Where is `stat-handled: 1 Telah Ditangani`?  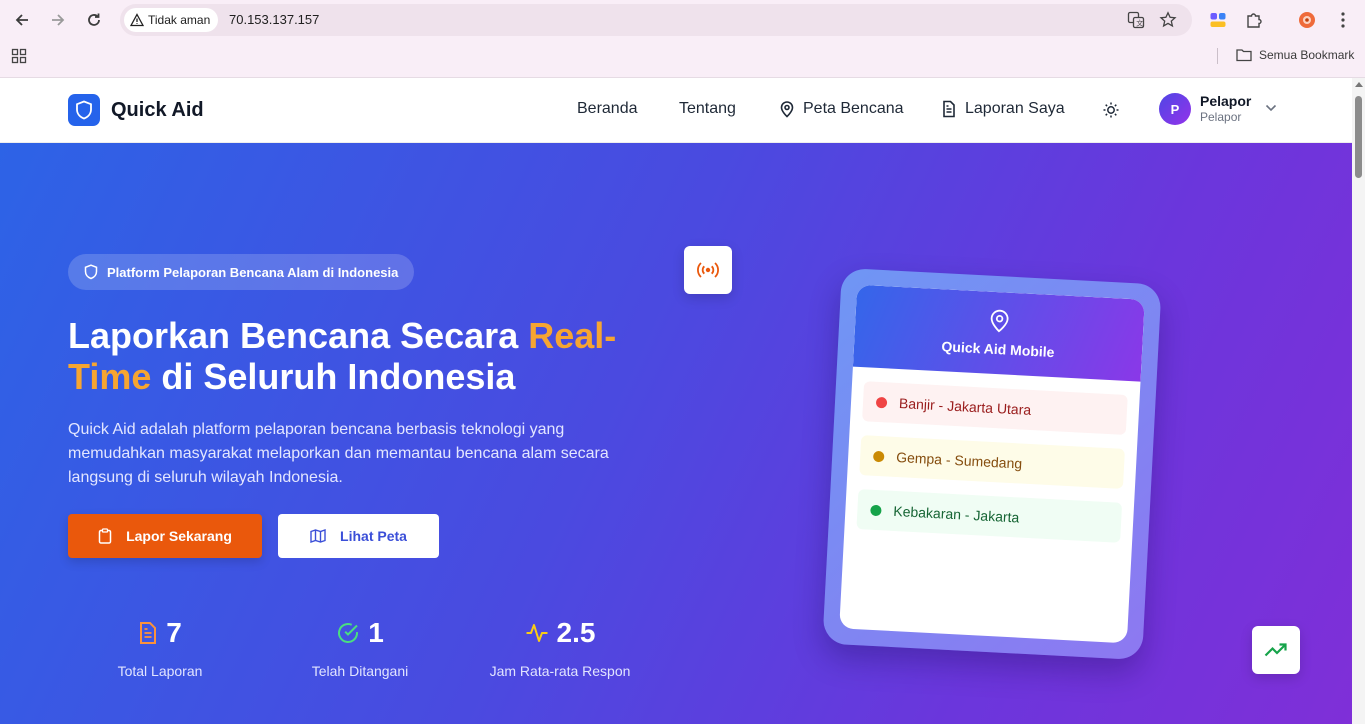
stat-handled: 1 Telah Ditangani is located at coordinates (360, 648).